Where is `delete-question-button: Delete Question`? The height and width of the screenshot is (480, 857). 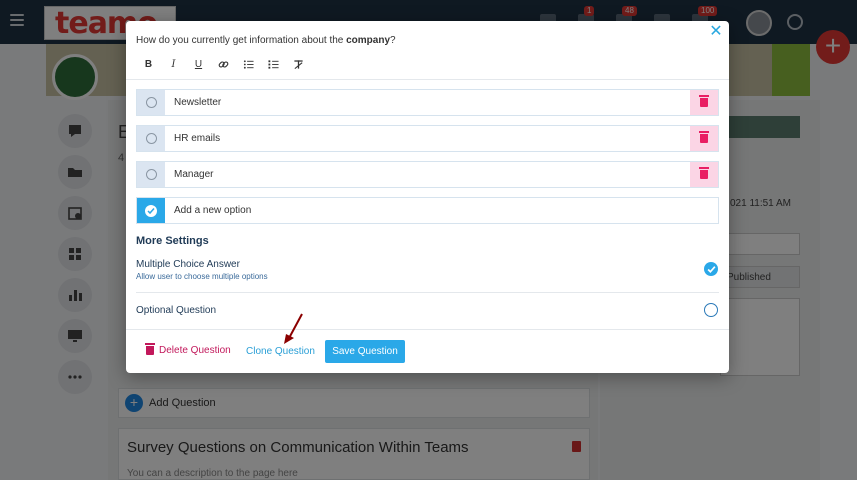
delete-question-button: Delete Question is located at coordinates (188, 349).